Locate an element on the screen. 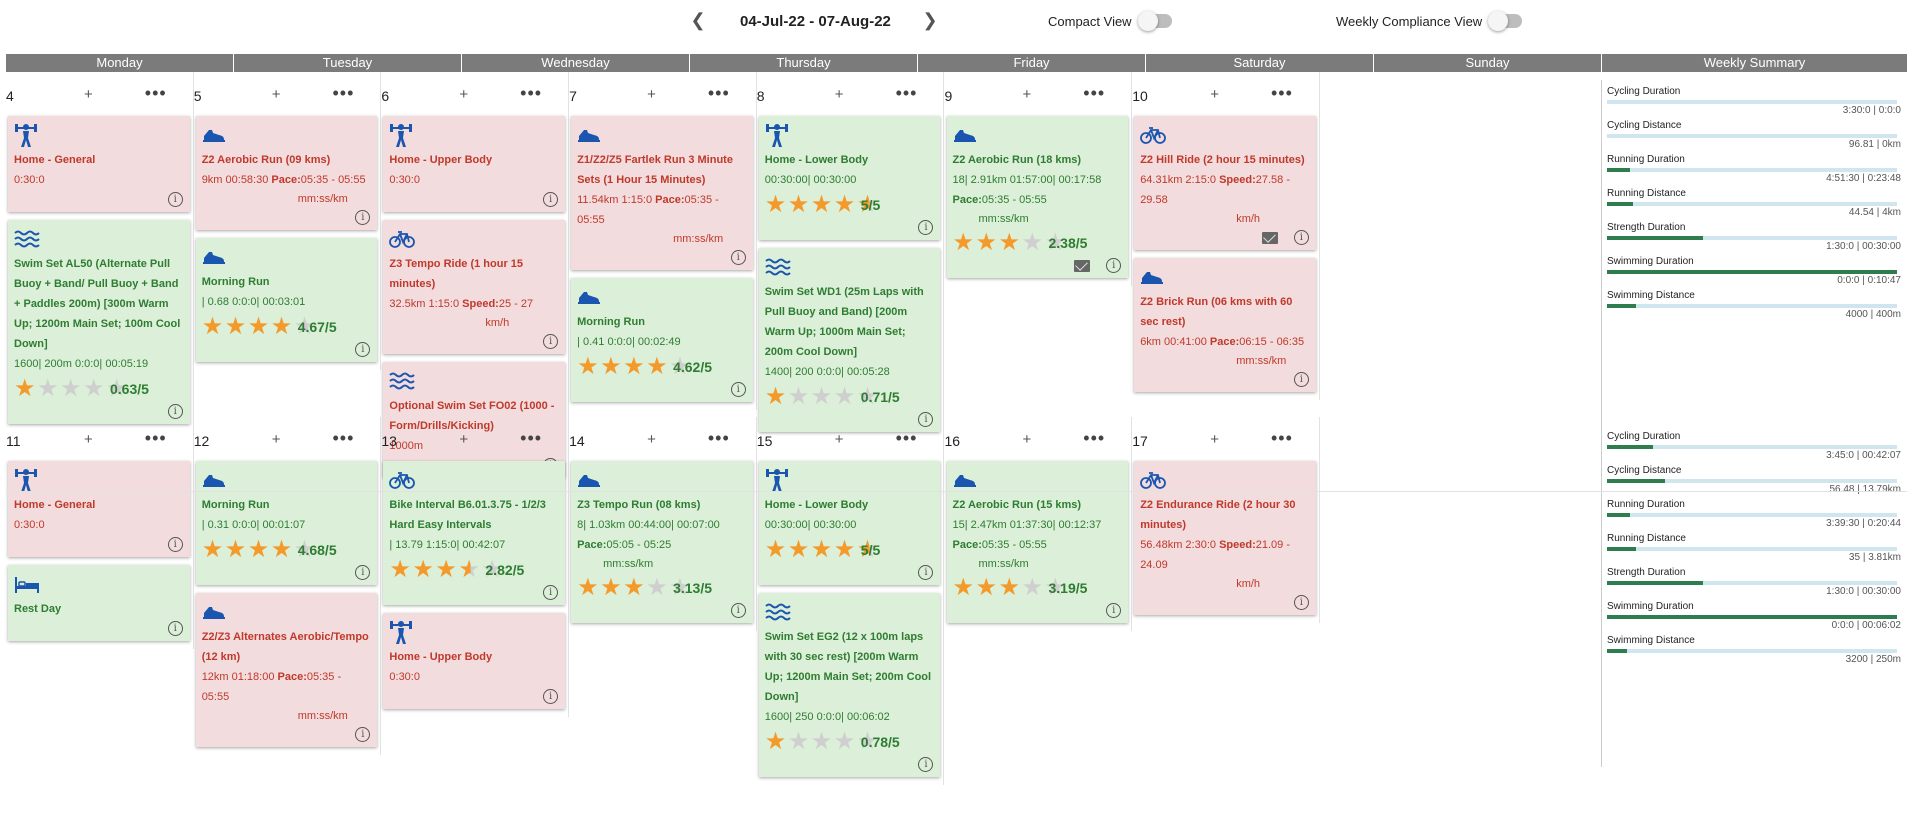 This screenshot has height=831, width=1907. workout-title: Z2 Aerobic Run (18 kms) is located at coordinates (1038, 160).